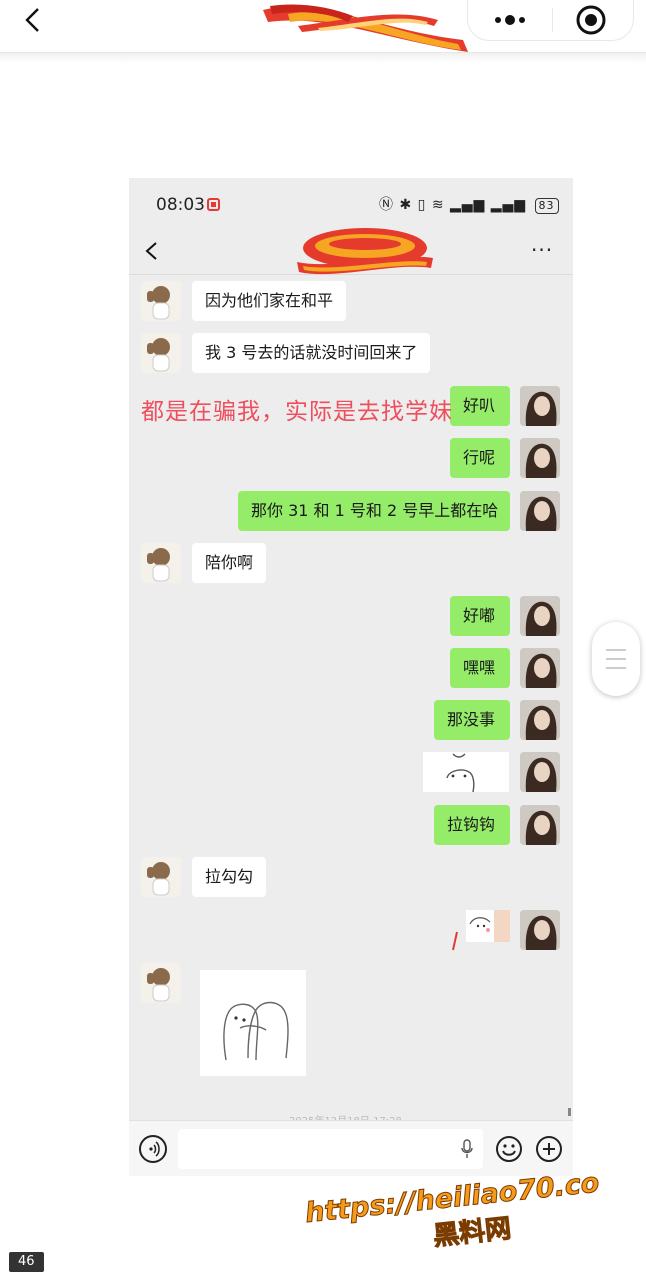 The image size is (646, 1280). I want to click on voice-icon, so click(154, 1149).